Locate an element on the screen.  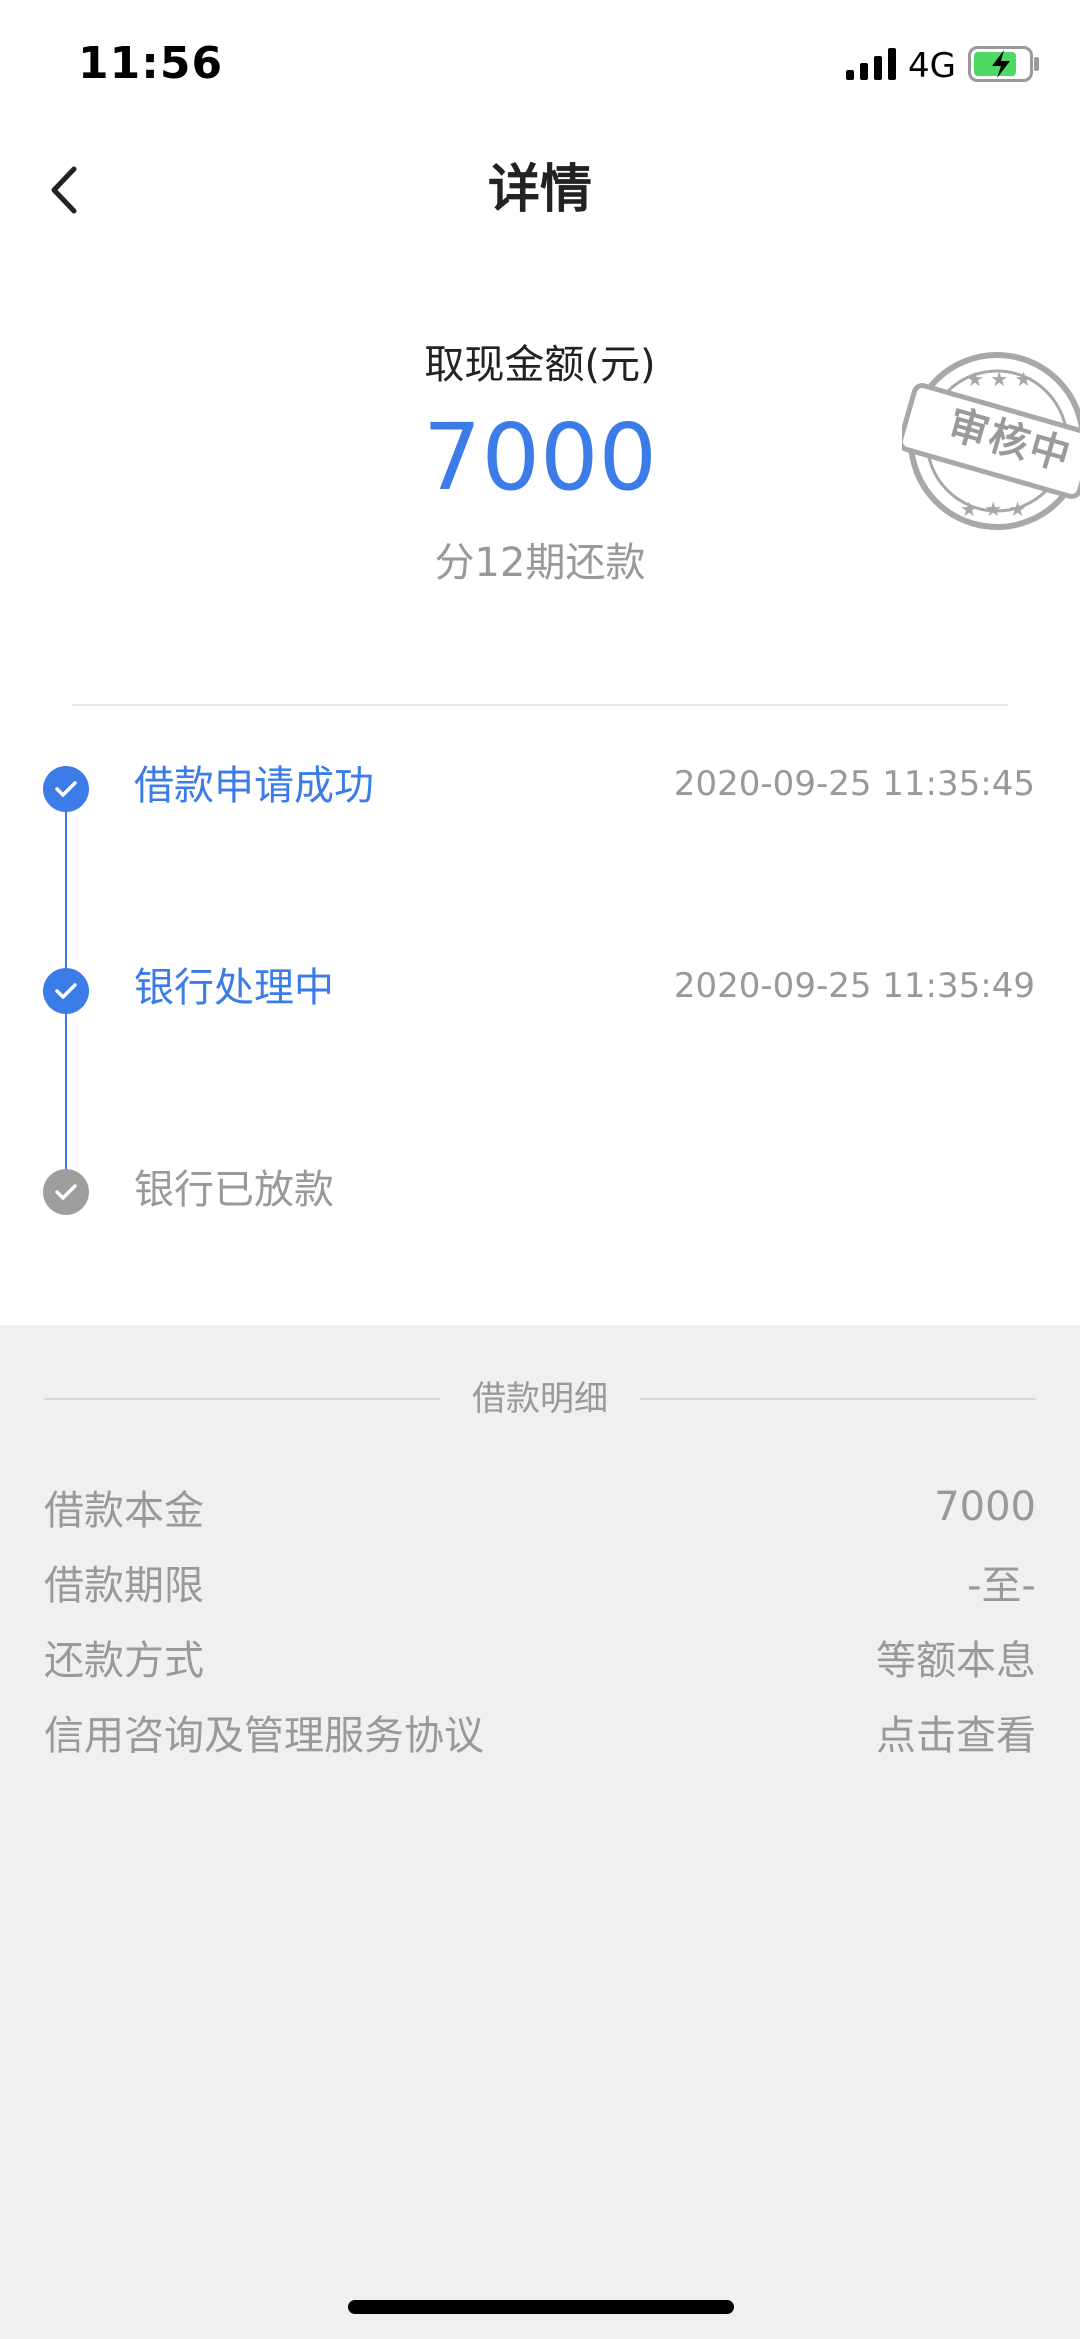
signal-icon is located at coordinates (871, 64).